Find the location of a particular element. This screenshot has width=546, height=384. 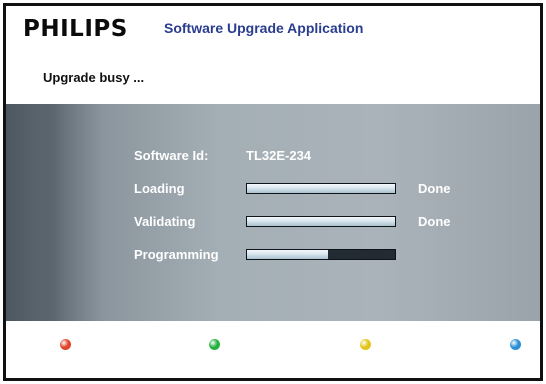

panel-left-shade is located at coordinates (33, 212).